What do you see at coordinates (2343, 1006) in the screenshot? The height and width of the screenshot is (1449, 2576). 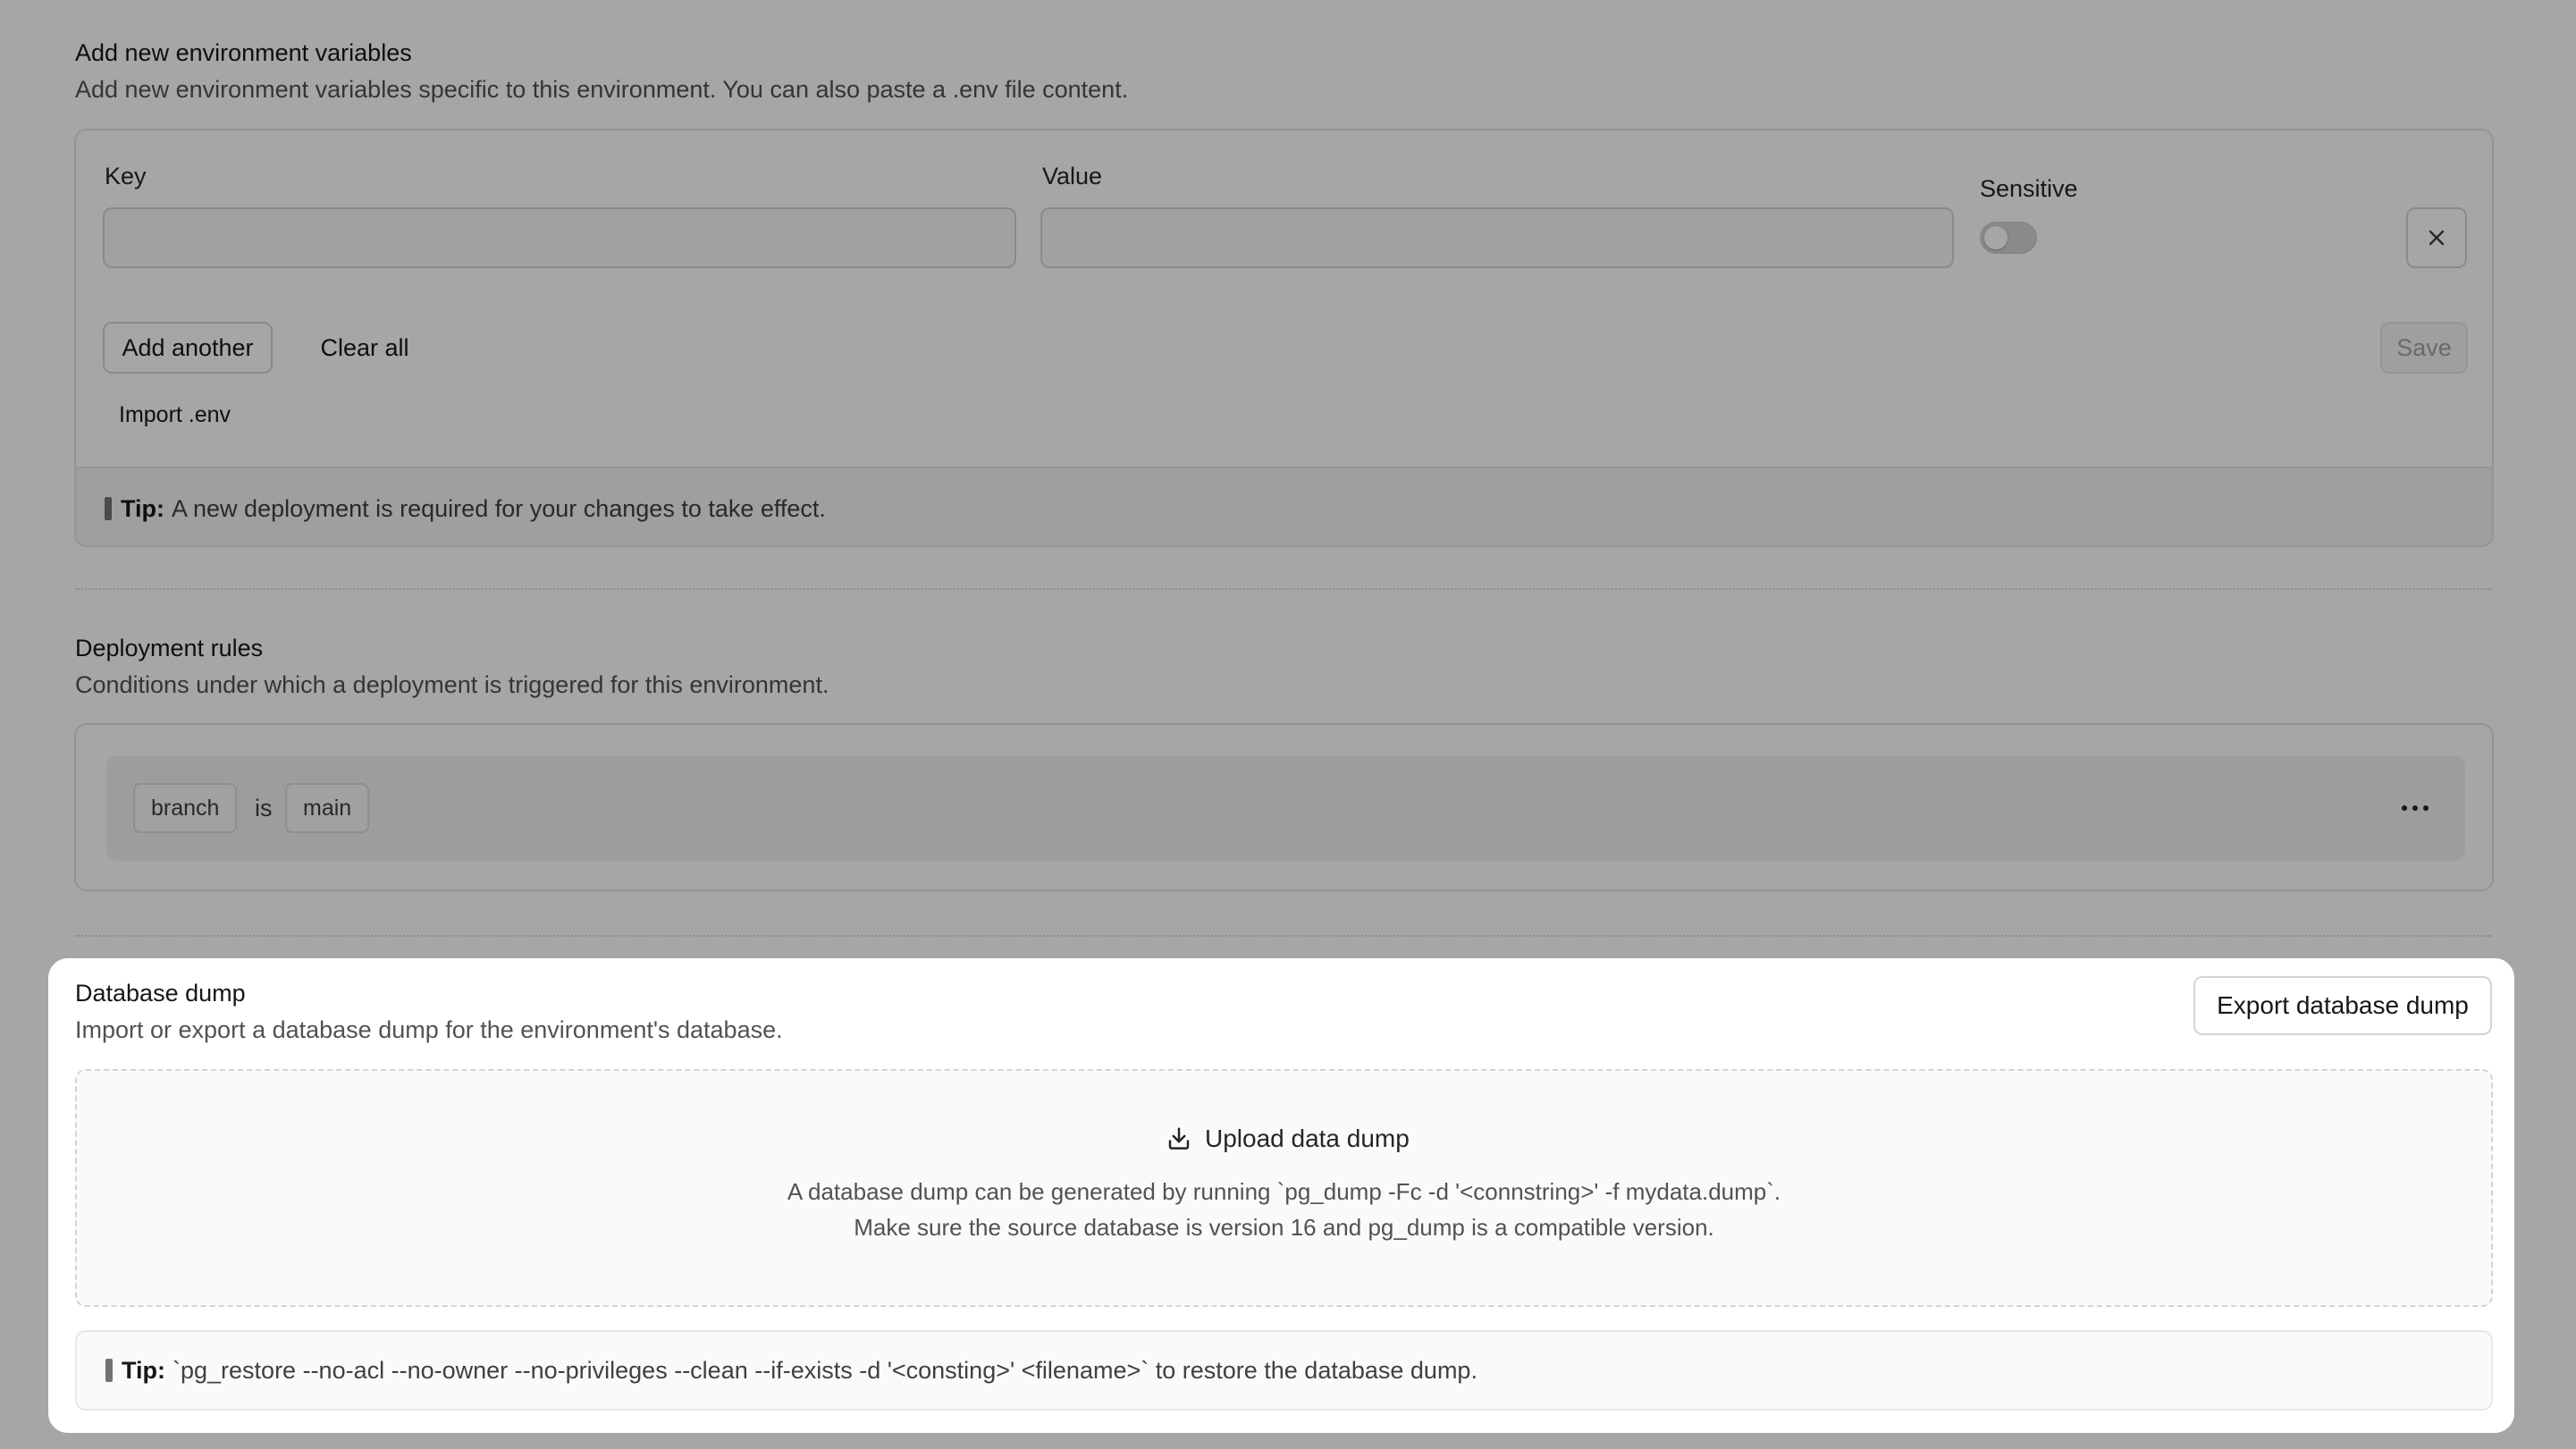 I see `export-database-dump-button: Export database dump` at bounding box center [2343, 1006].